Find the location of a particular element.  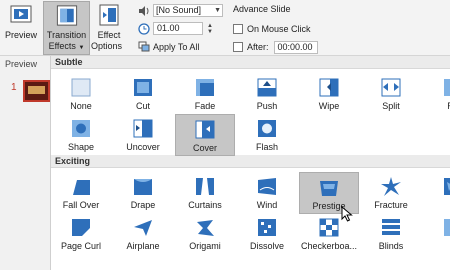

transition-effects-button: Transition Effects ▼ is located at coordinates (66, 28).